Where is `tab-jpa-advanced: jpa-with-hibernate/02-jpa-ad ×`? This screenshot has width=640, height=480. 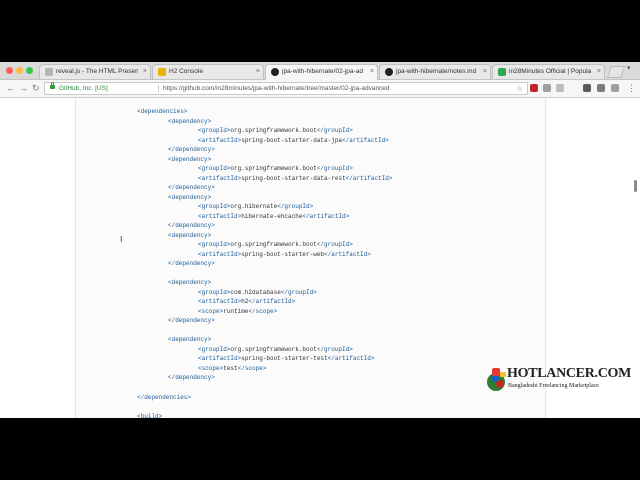
tab-jpa-advanced: jpa-with-hibernate/02-jpa-ad × is located at coordinates (321, 72).